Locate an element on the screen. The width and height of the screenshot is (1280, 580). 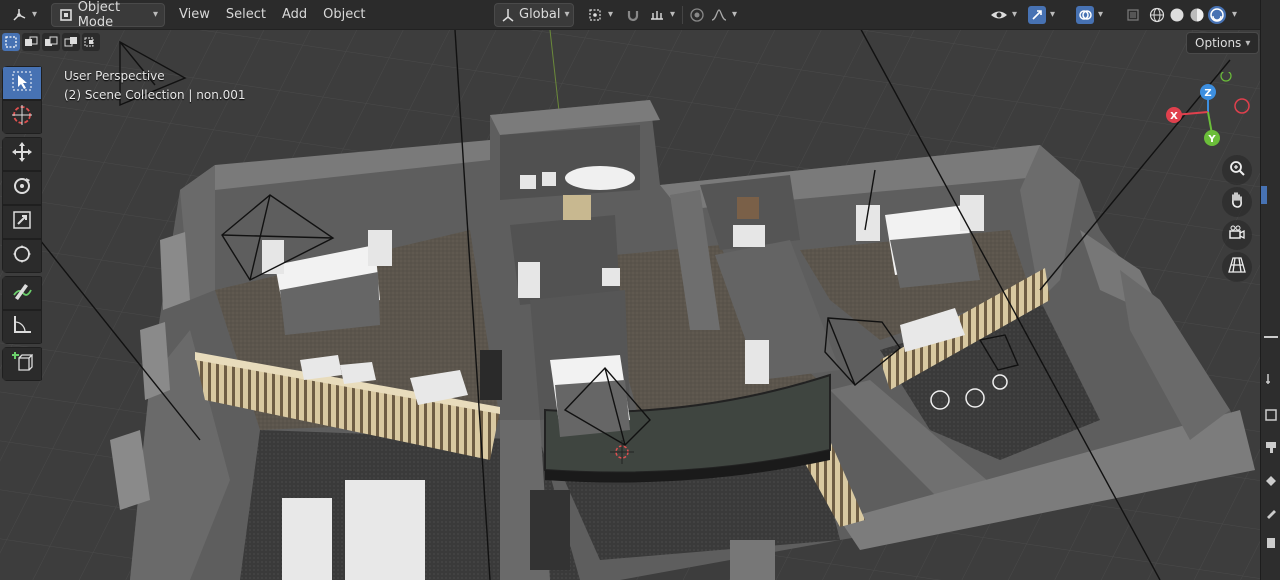
select-box-icon is located at coordinates (22, 83).